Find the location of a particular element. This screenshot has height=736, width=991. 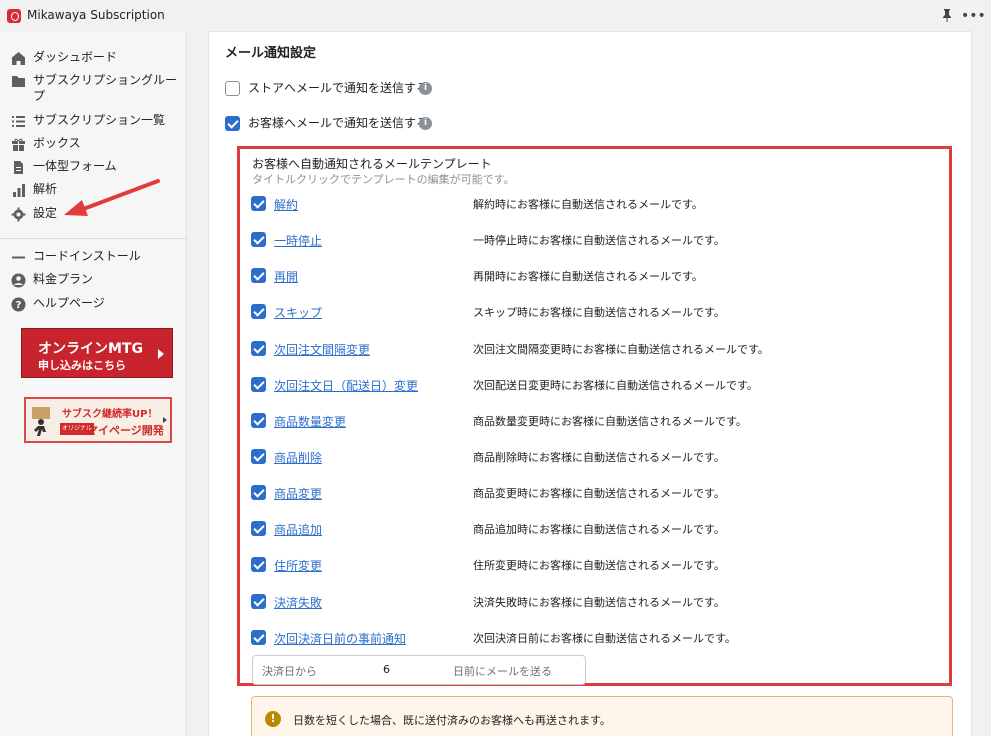

template-description: 再開時にお客様に自動送信されるメールです。 is located at coordinates (588, 276).